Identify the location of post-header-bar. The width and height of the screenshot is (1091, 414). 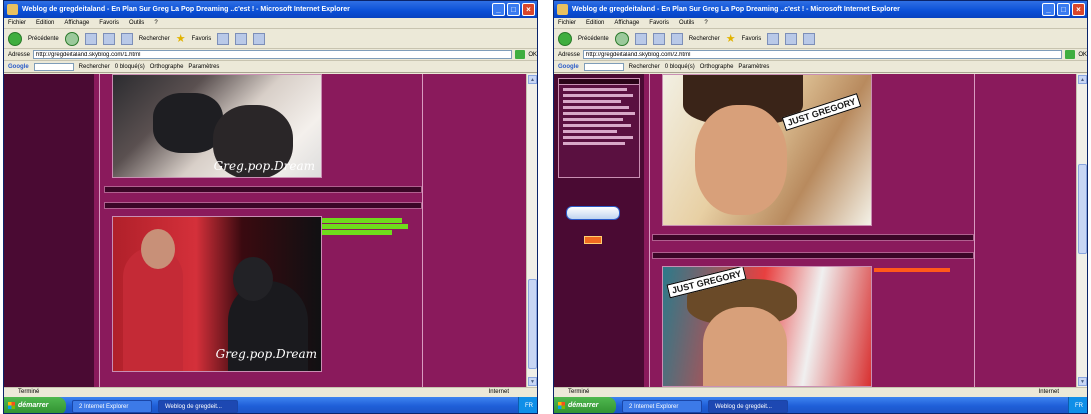
(263, 205).